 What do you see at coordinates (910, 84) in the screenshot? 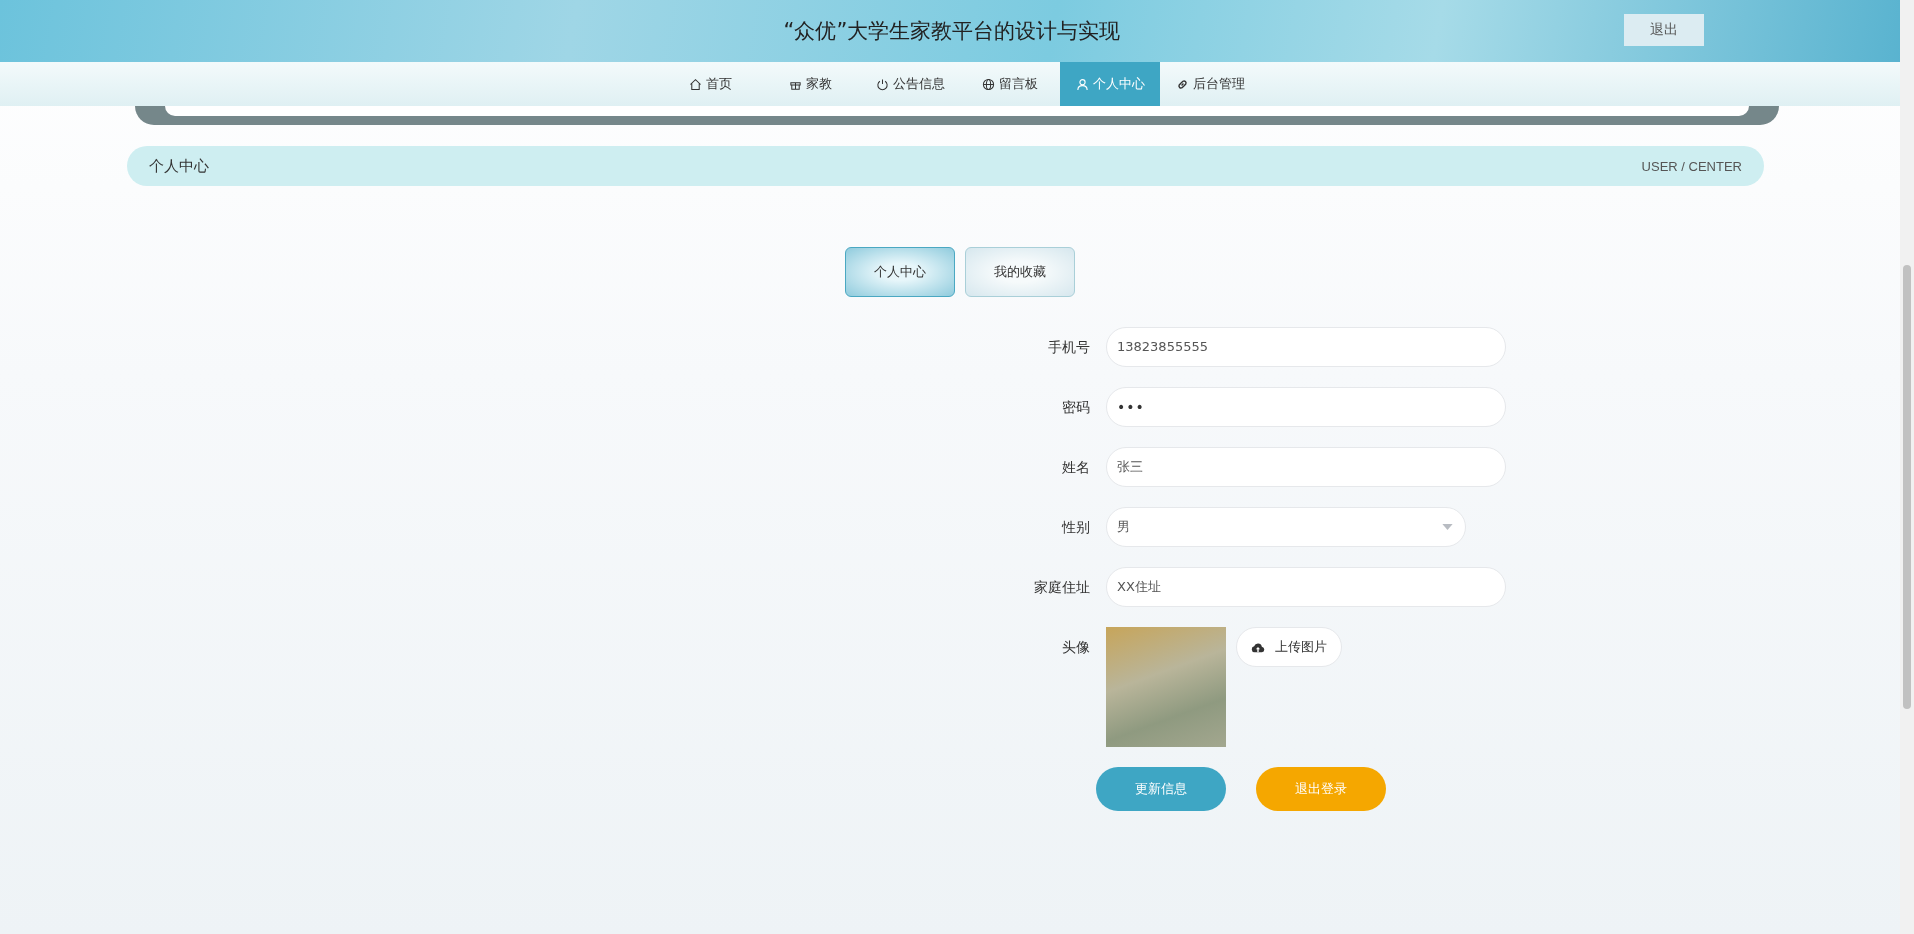
I see `nav-item: 公告信息` at bounding box center [910, 84].